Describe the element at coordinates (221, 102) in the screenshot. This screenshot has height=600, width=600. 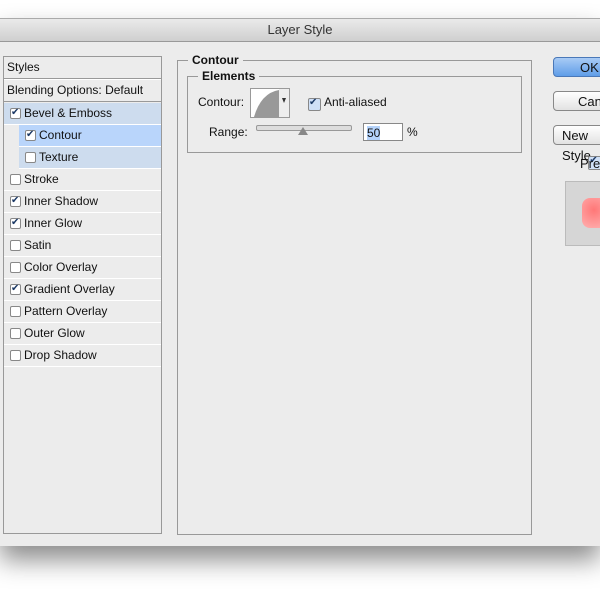
I see `contour-label: Contour:` at that location.